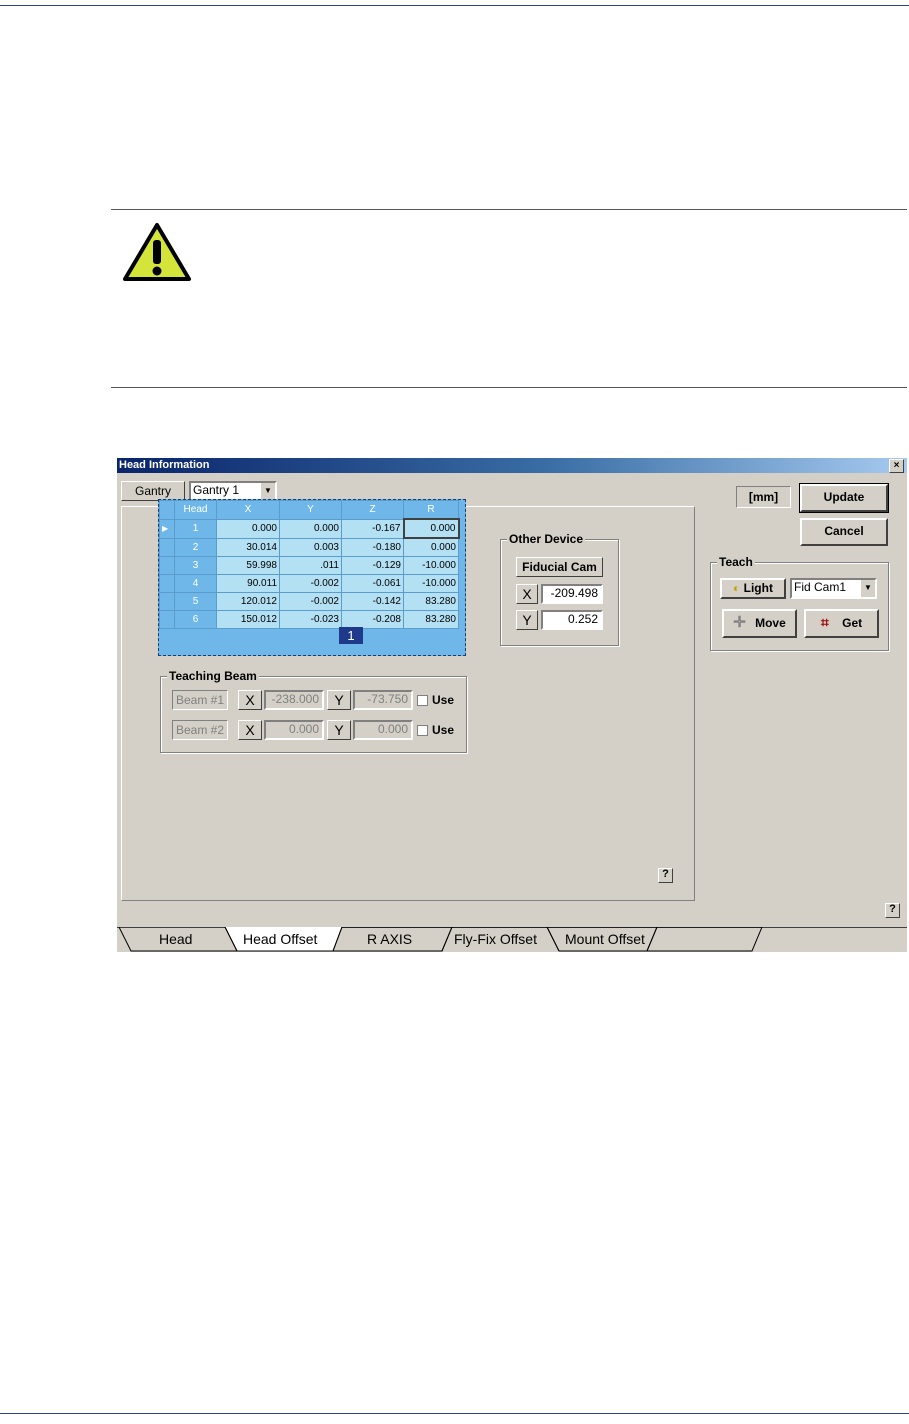  What do you see at coordinates (422, 730) in the screenshot?
I see `beam-2-use-checkbox` at bounding box center [422, 730].